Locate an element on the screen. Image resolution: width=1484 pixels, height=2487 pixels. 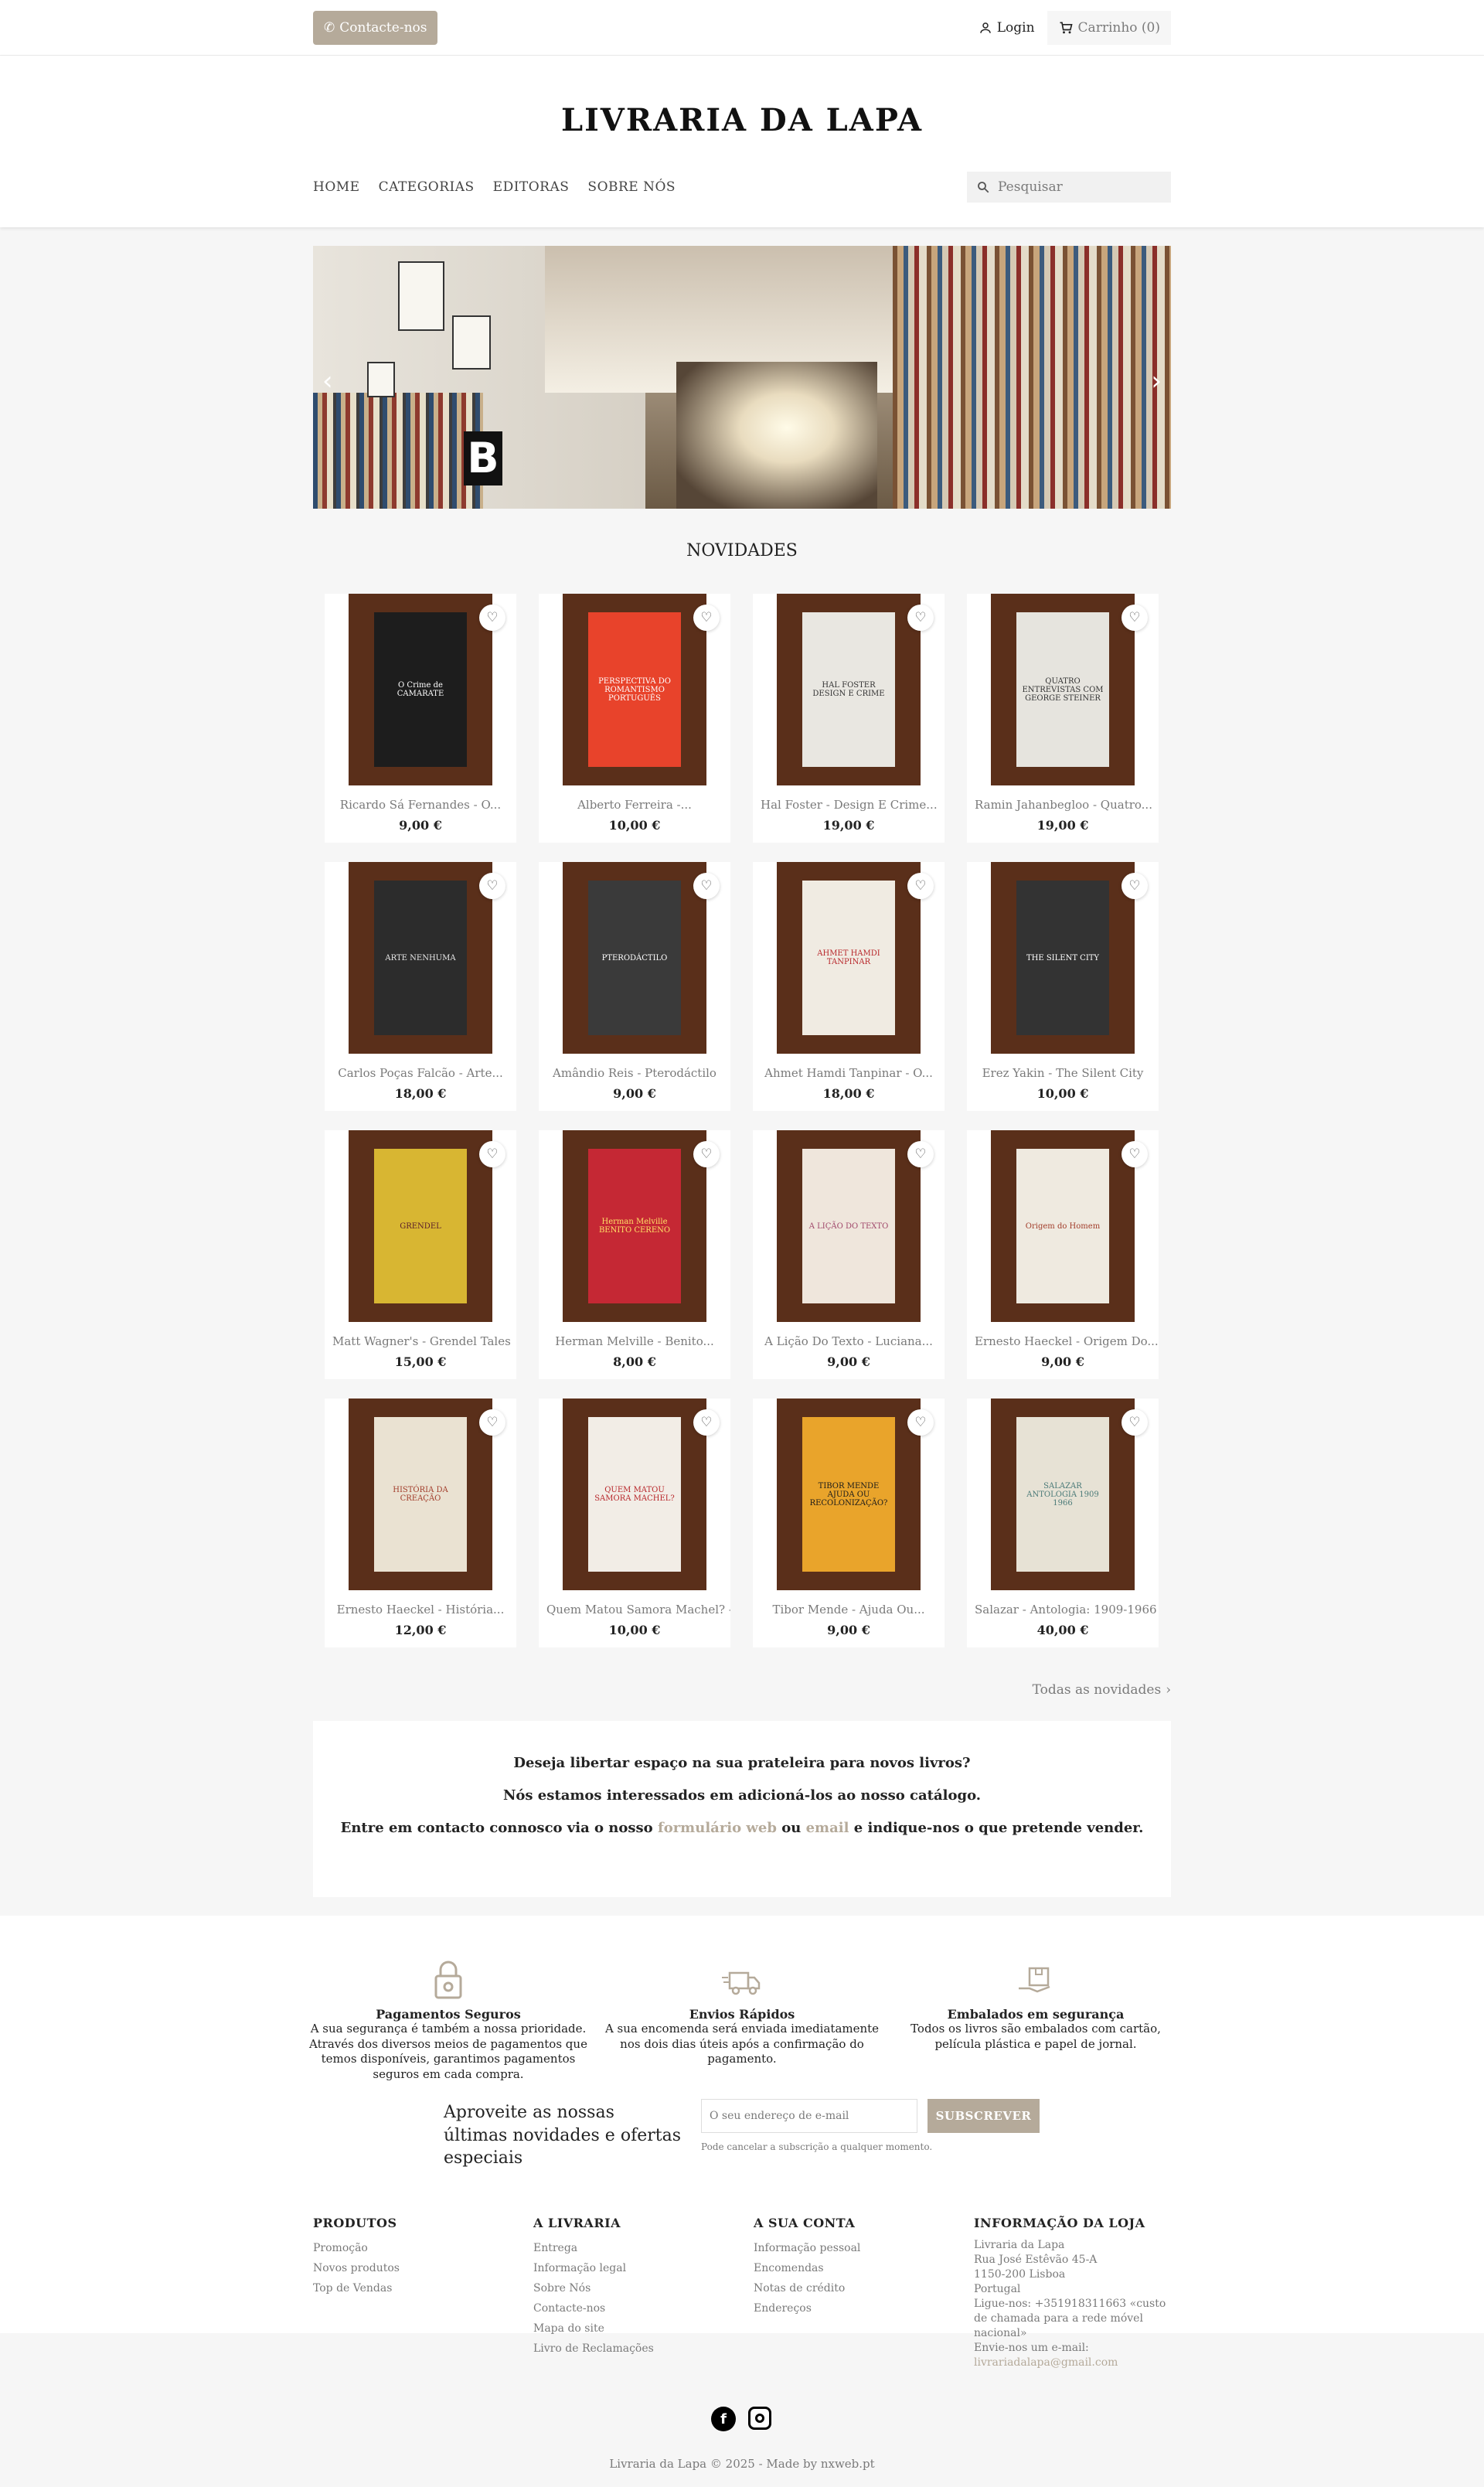
product-cover-image: ARTE NENHUMA is located at coordinates (420, 958).